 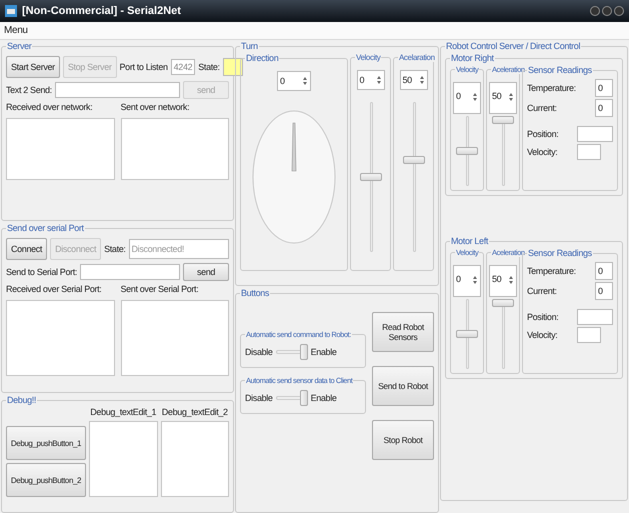 What do you see at coordinates (19, 46) in the screenshot?
I see `group-title: Server` at bounding box center [19, 46].